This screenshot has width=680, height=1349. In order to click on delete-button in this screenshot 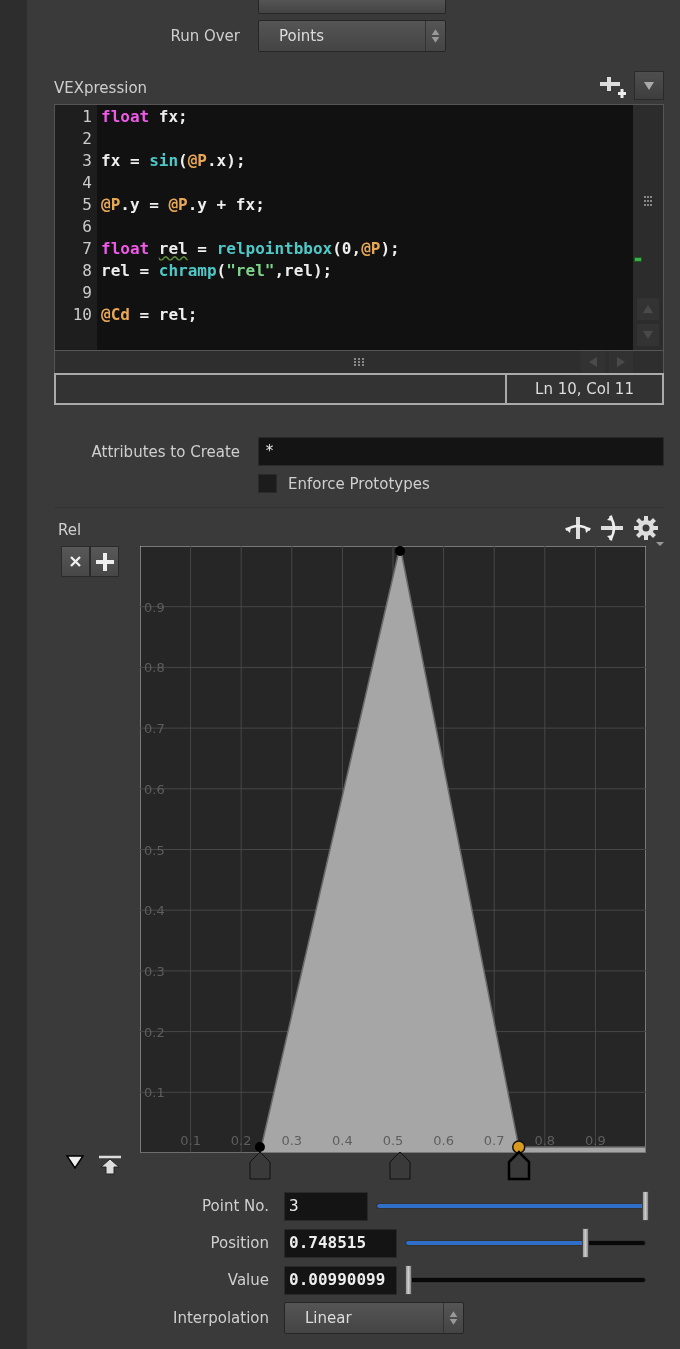, I will do `click(75, 561)`.